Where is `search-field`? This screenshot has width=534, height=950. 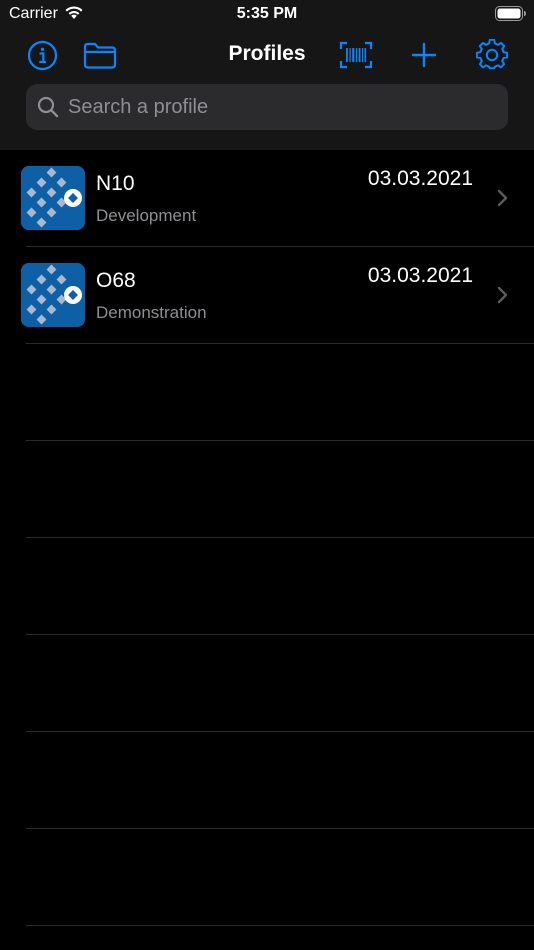 search-field is located at coordinates (267, 107).